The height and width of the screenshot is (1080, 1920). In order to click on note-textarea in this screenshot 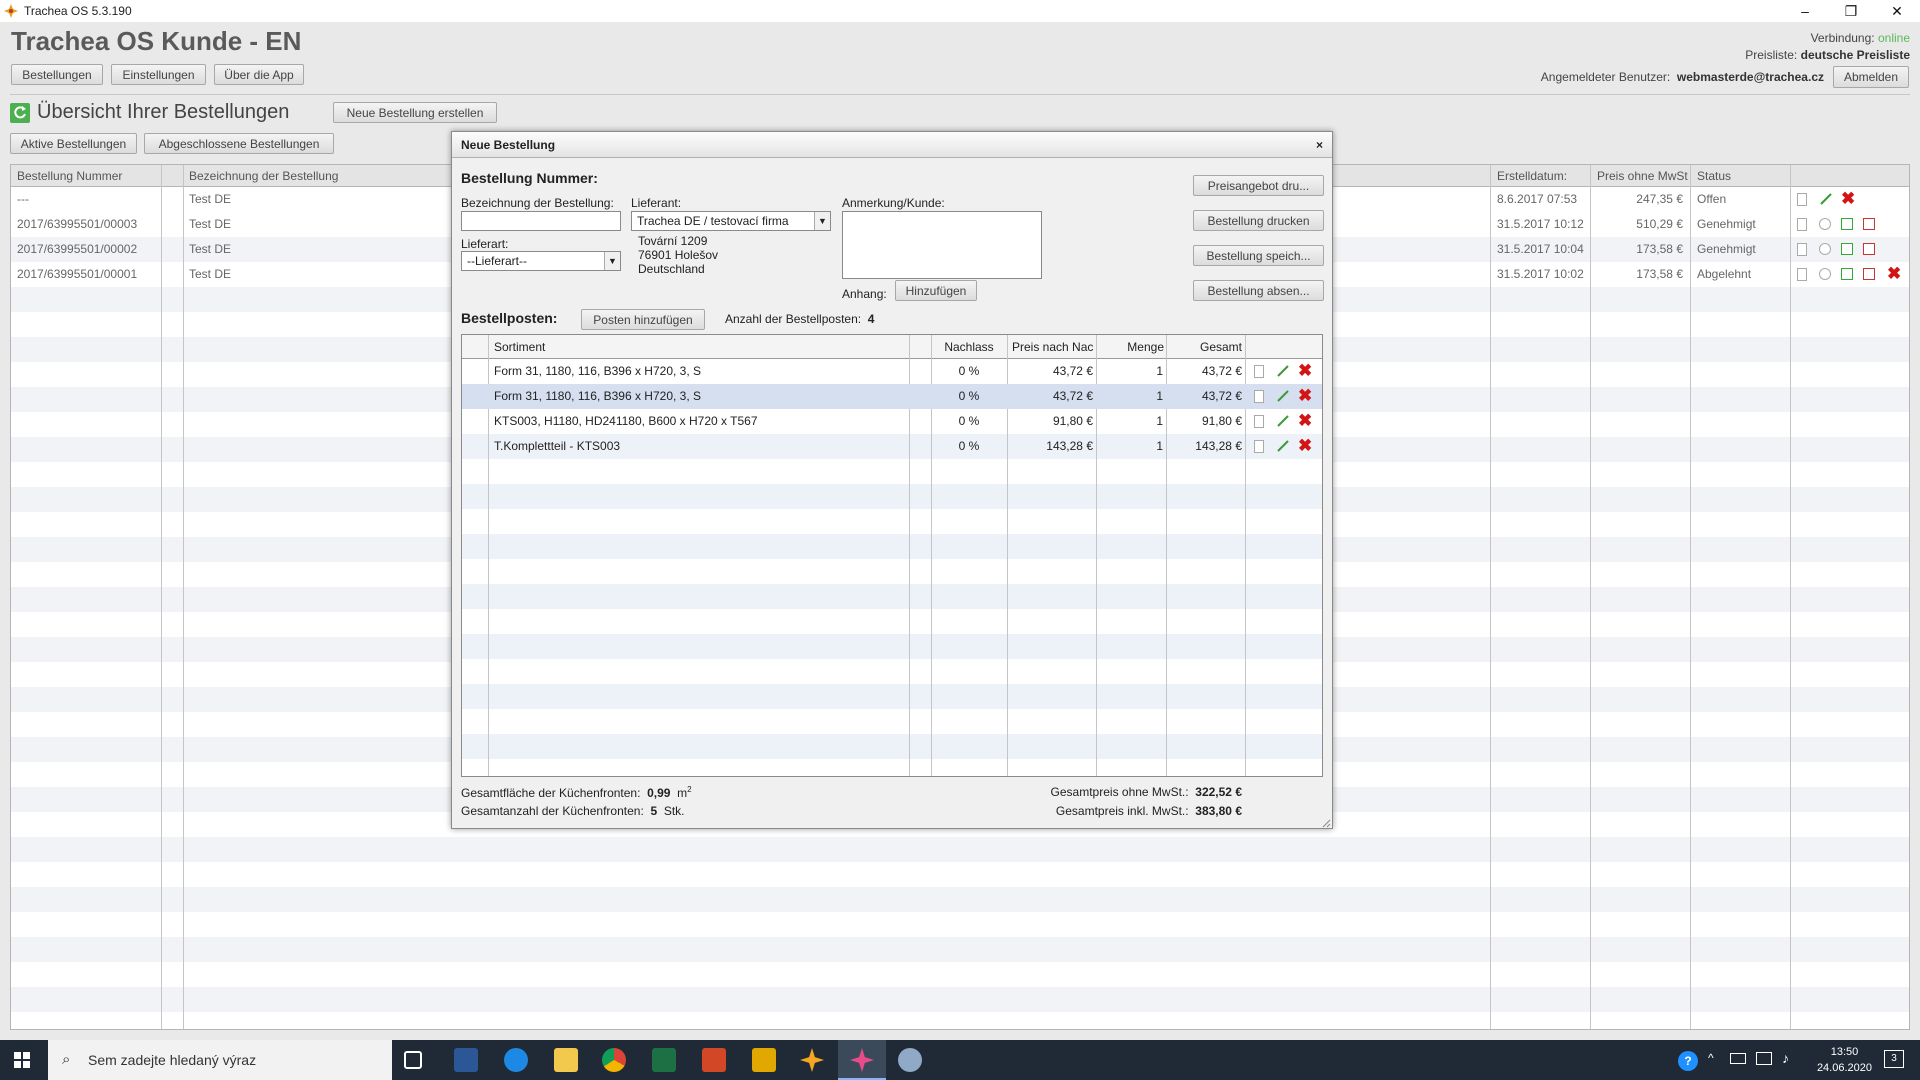, I will do `click(942, 245)`.